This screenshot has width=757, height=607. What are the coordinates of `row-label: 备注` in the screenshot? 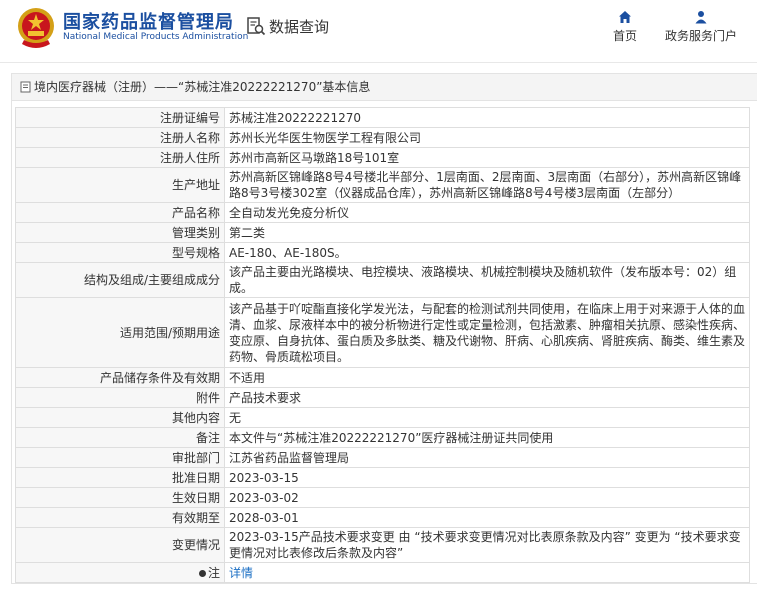 It's located at (120, 437).